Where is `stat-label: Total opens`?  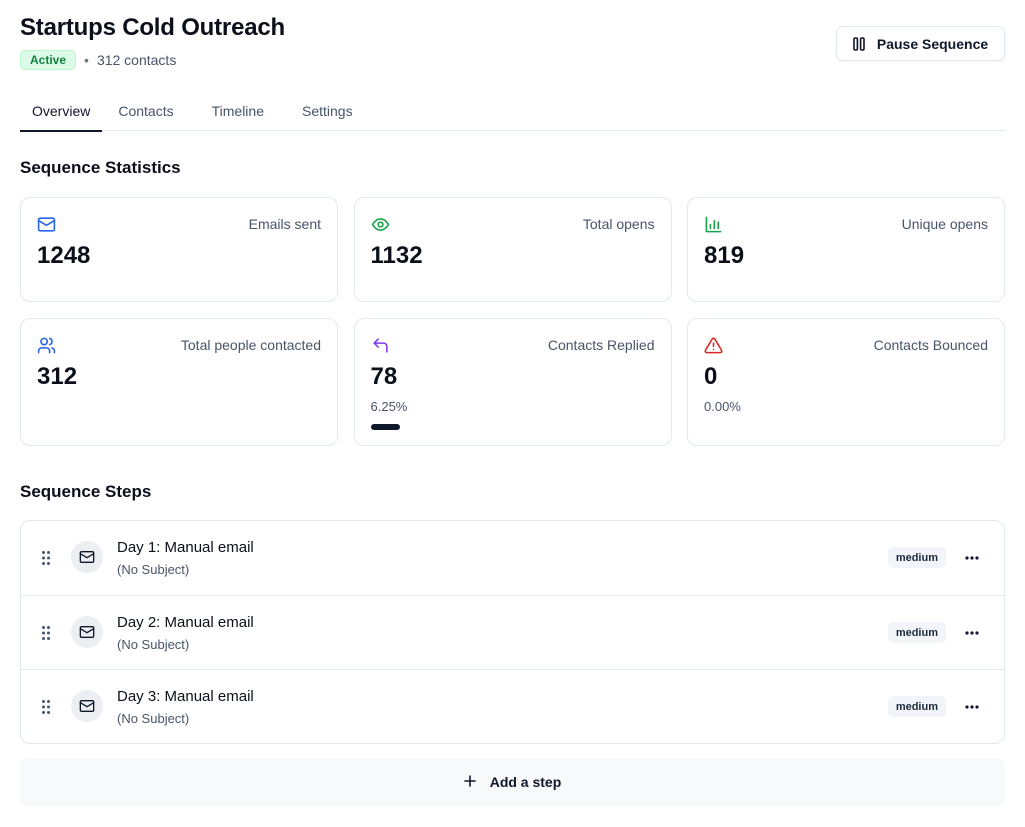
stat-label: Total opens is located at coordinates (618, 224).